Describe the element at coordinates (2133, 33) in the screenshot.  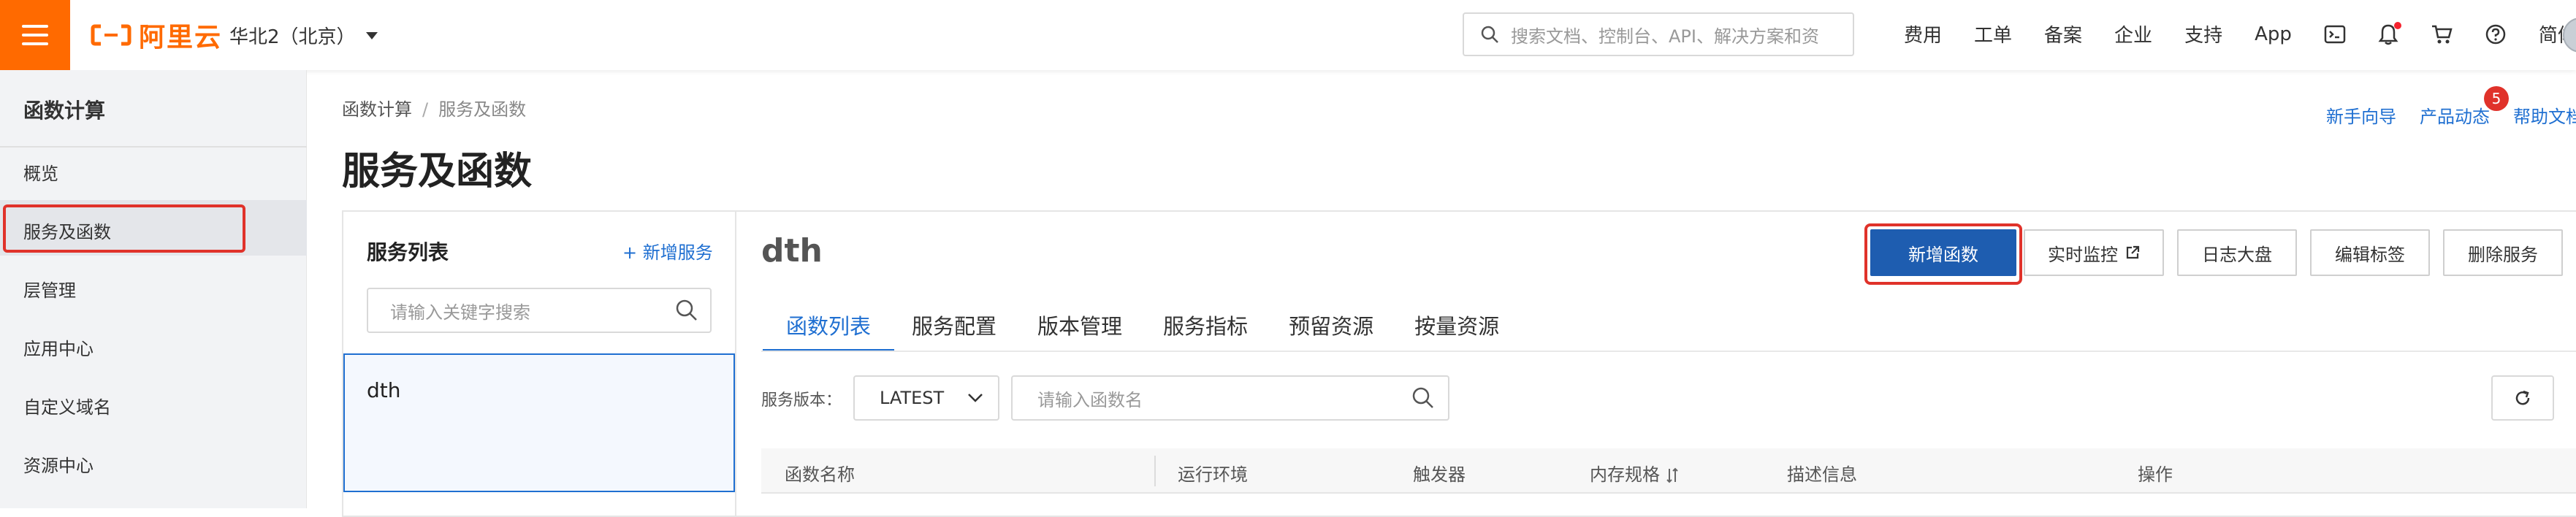
I see `nav-enterprise: 企业` at that location.